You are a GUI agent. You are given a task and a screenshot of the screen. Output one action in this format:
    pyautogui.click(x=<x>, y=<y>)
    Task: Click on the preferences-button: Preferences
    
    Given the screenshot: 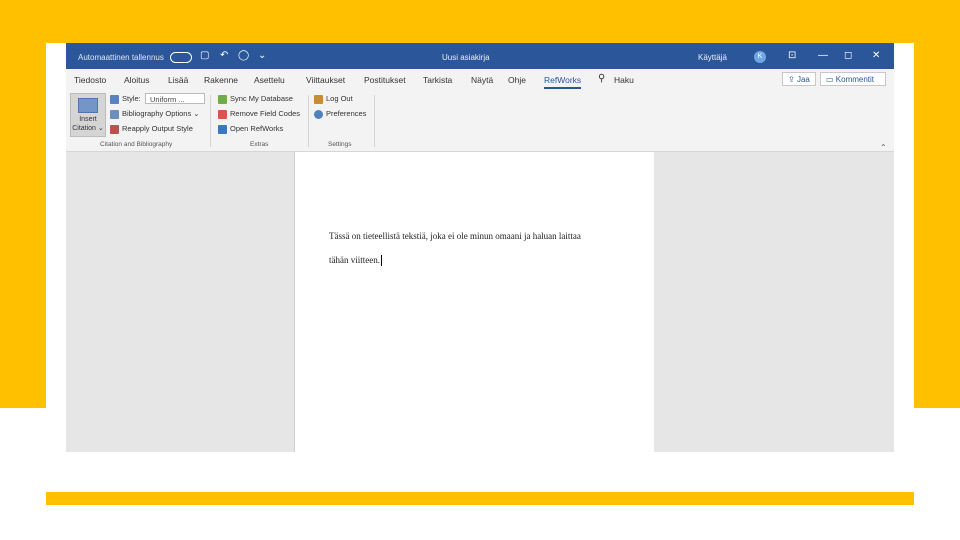 What is the action you would take?
    pyautogui.click(x=340, y=114)
    